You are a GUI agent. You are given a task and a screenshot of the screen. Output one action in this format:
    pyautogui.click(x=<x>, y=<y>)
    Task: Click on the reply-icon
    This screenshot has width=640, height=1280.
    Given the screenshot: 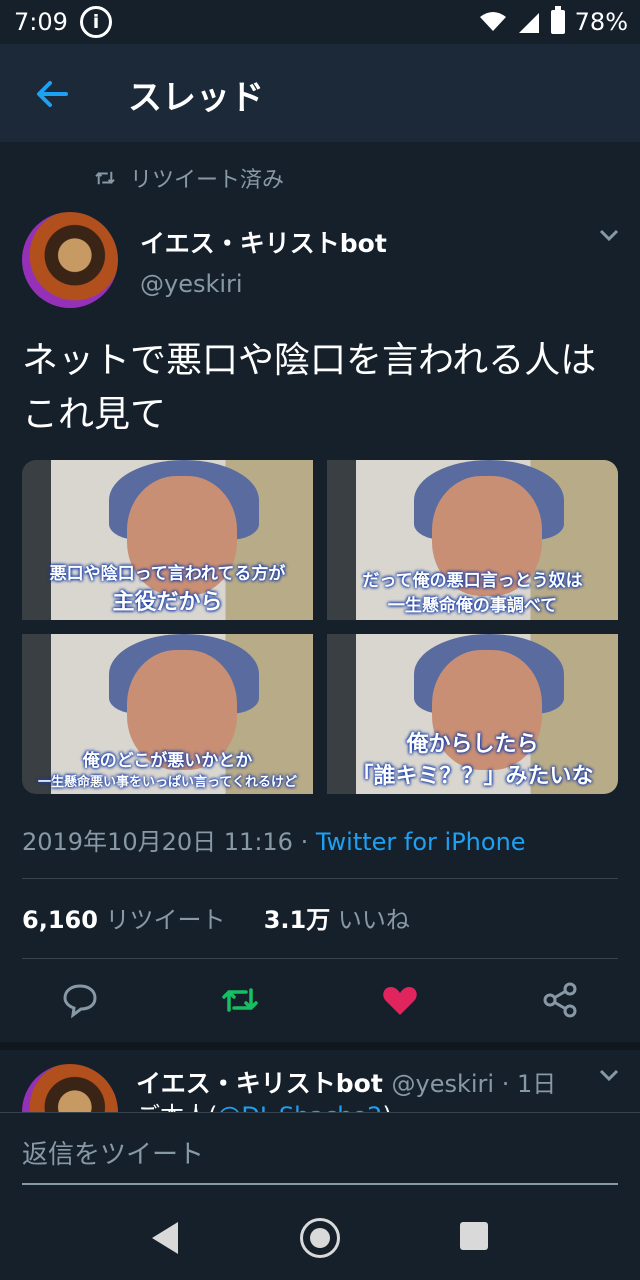 What is the action you would take?
    pyautogui.click(x=80, y=1000)
    